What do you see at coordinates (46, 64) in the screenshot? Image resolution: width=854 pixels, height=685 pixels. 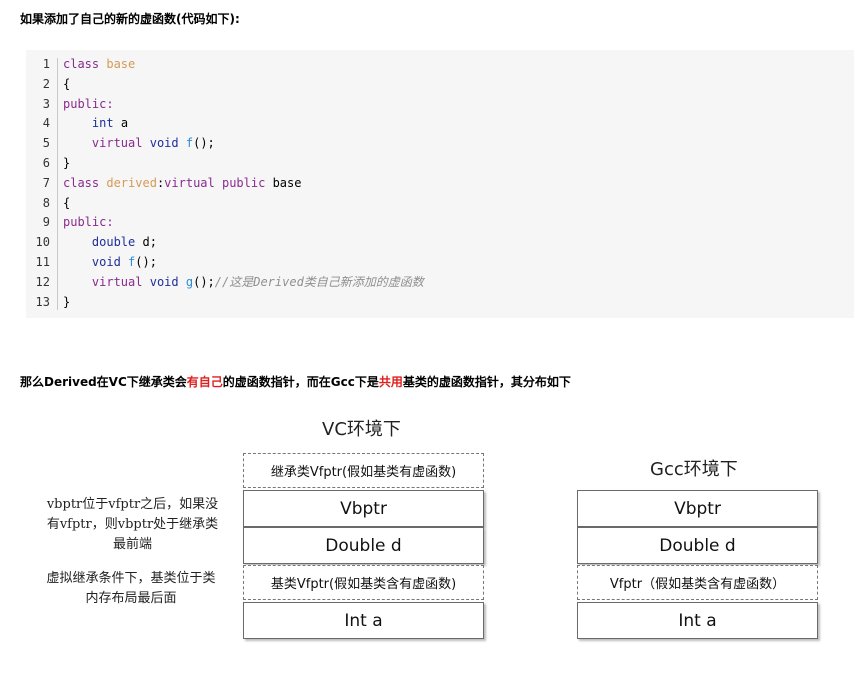 I see `line-number: 1` at bounding box center [46, 64].